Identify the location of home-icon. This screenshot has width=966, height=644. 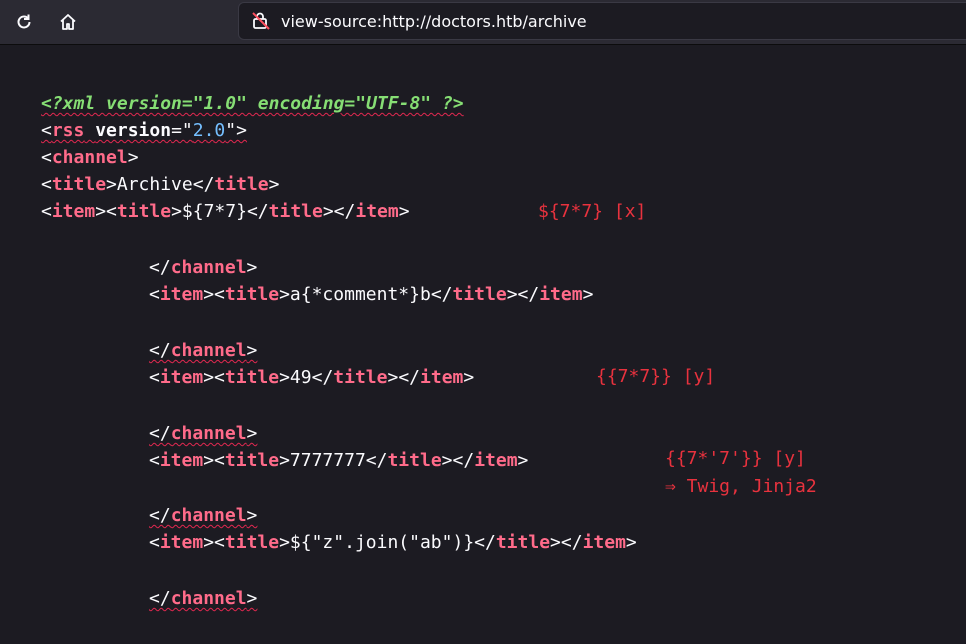
(68, 22).